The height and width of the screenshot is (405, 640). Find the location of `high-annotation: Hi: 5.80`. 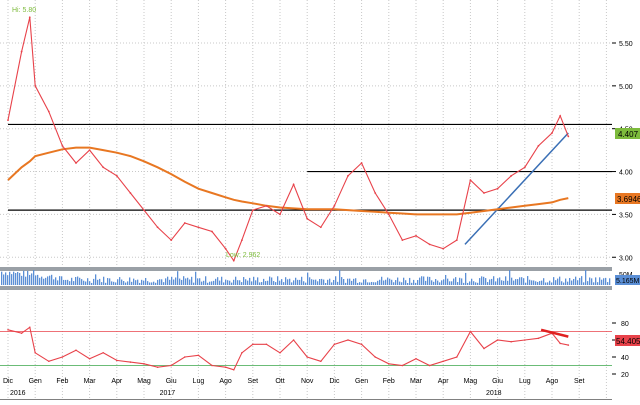

high-annotation: Hi: 5.80 is located at coordinates (24, 10).